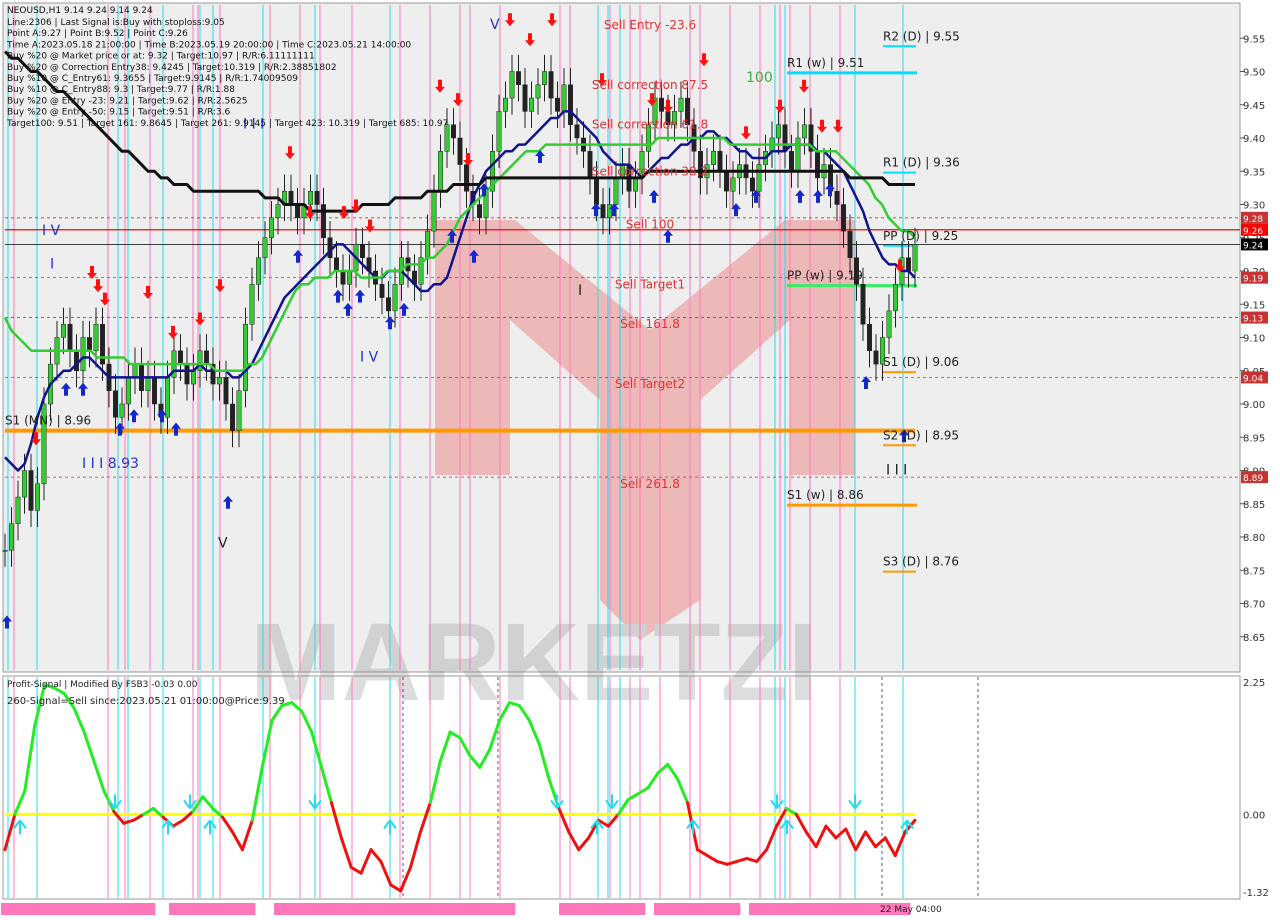 Image resolution: width=1280 pixels, height=920 pixels. I want to click on indicator-tick-label: 0.00, so click(1254, 815).